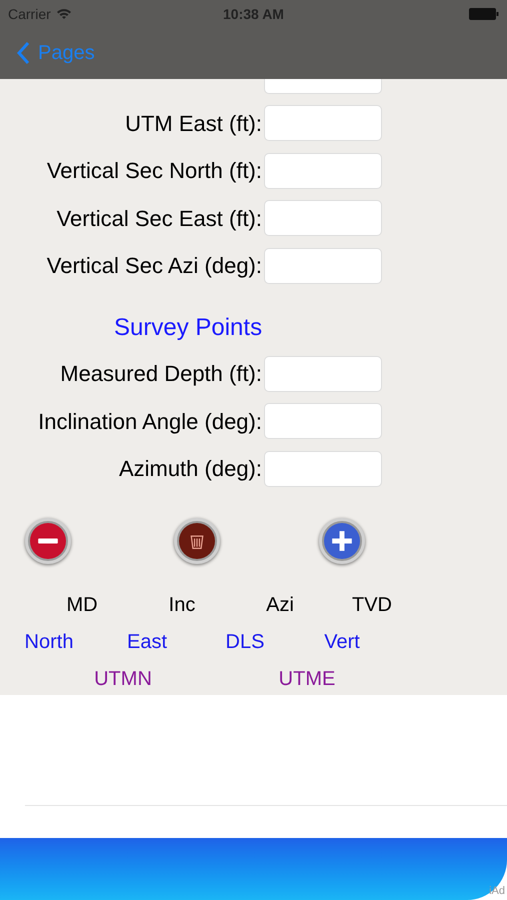 The image size is (507, 900). Describe the element at coordinates (342, 541) in the screenshot. I see `plus-button` at that location.